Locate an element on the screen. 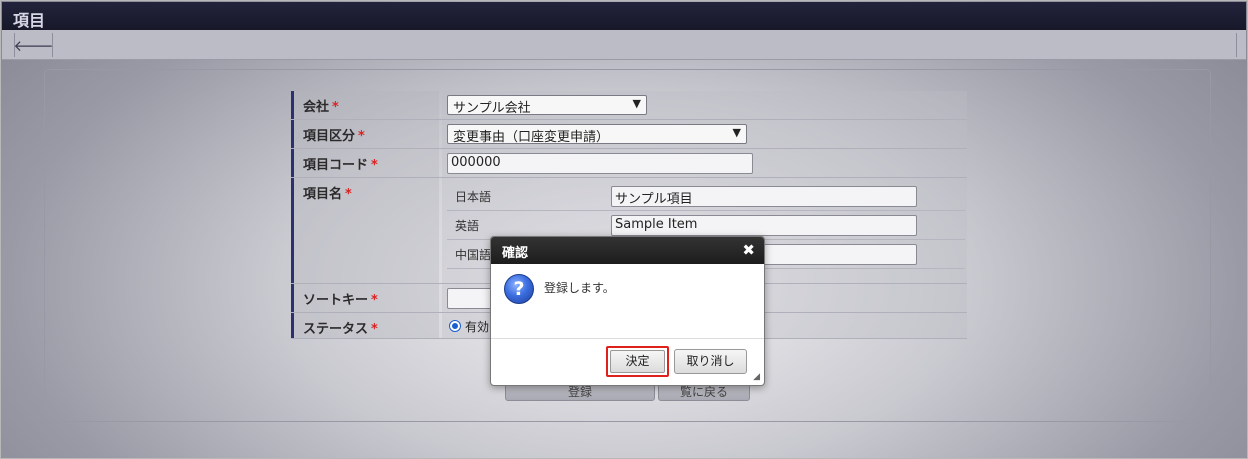  dialog-divider is located at coordinates (627, 338).